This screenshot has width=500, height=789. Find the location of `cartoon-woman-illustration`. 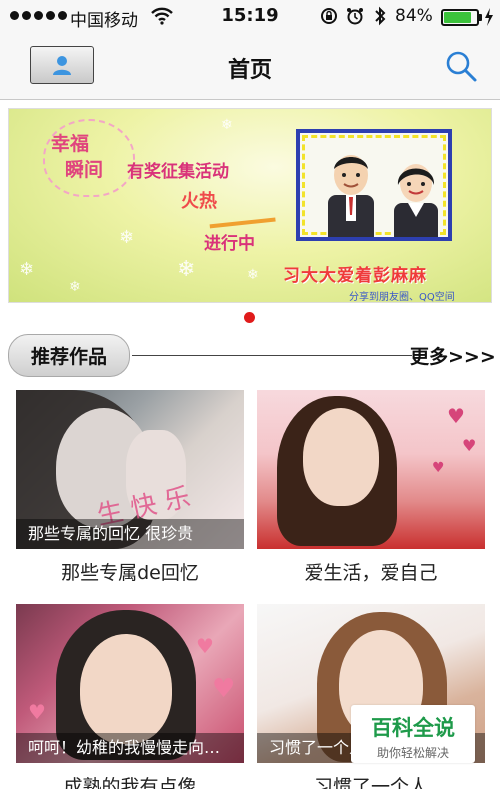

cartoon-woman-illustration is located at coordinates (416, 200).